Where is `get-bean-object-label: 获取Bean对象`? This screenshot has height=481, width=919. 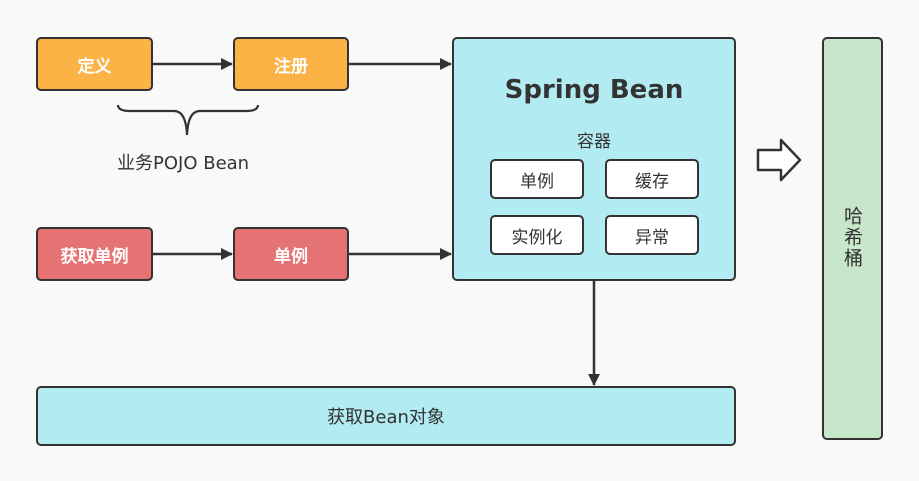 get-bean-object-label: 获取Bean对象 is located at coordinates (386, 417).